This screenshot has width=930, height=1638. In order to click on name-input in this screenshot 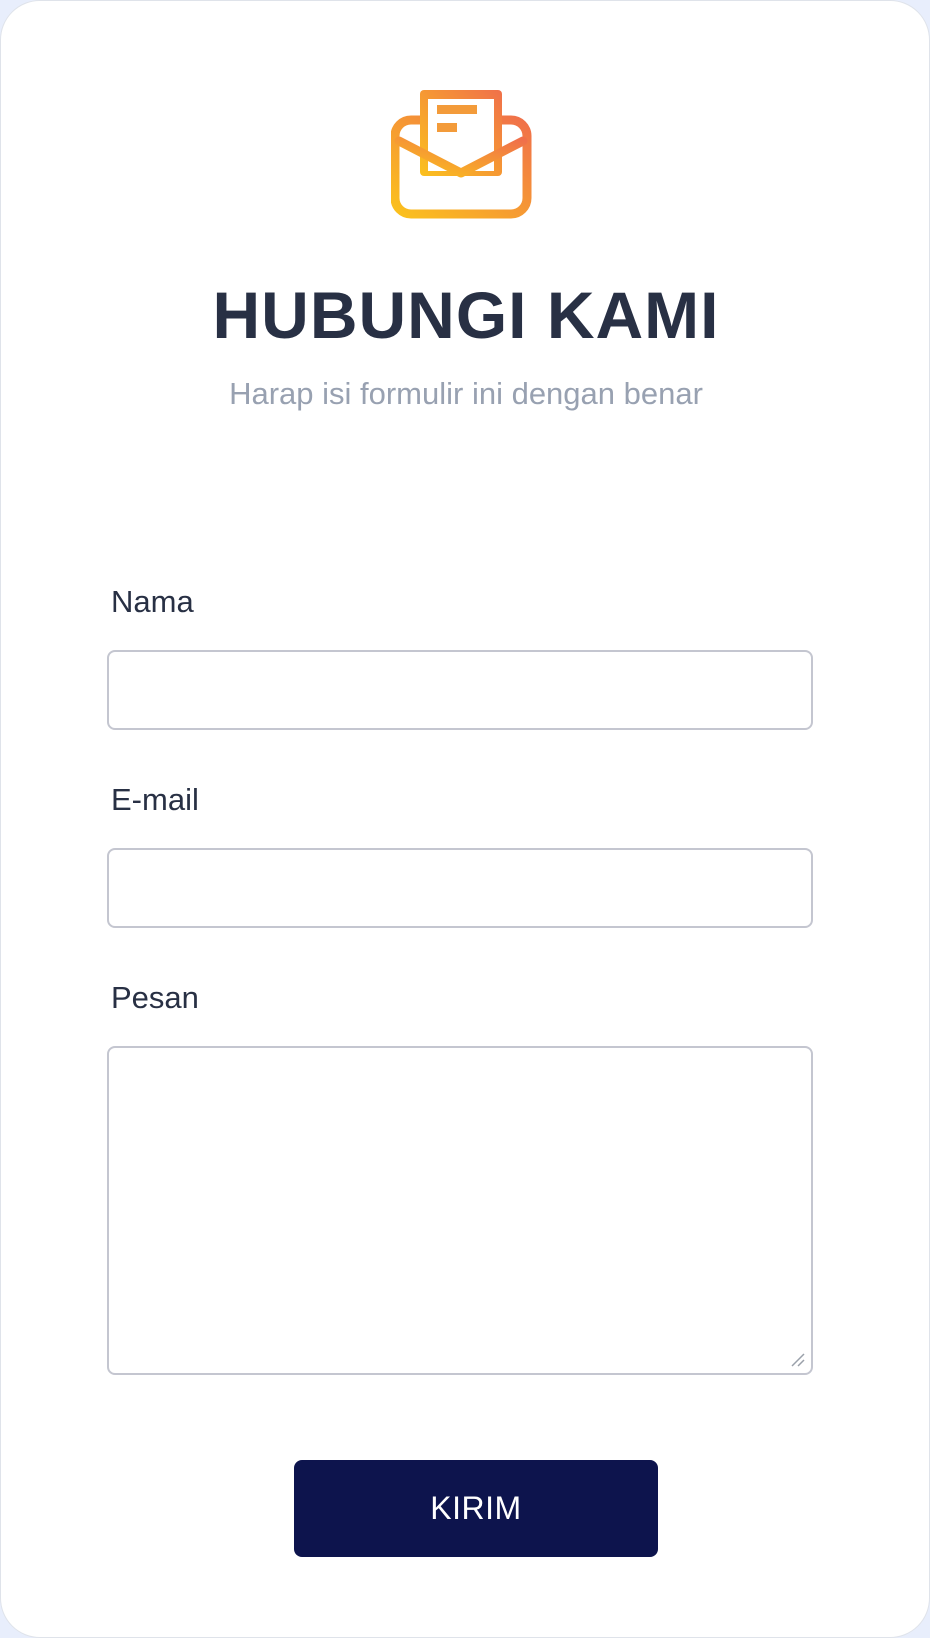, I will do `click(460, 690)`.